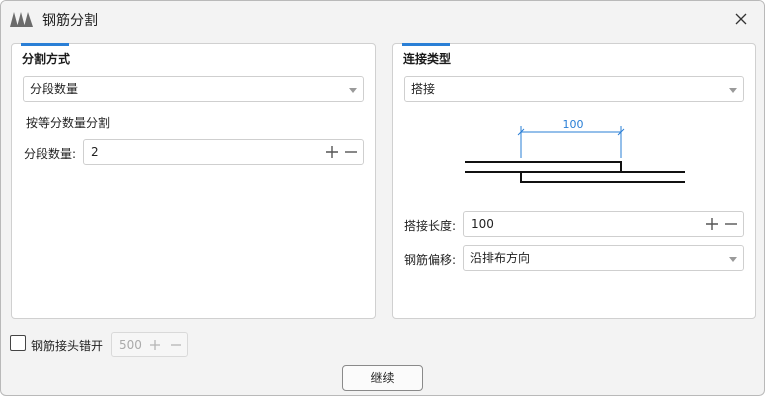 Image resolution: width=765 pixels, height=396 pixels. I want to click on stagger-label: 钢筋接头错开, so click(67, 346).